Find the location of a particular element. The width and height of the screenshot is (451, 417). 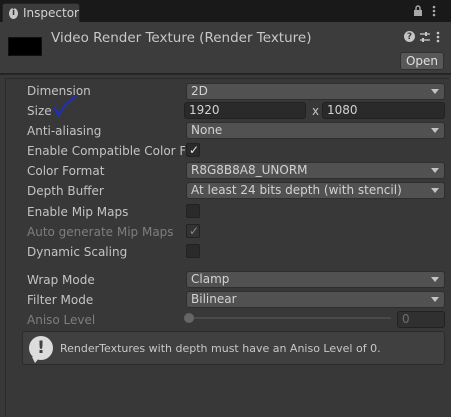

depth-buffer-label: Depth Buffer is located at coordinates (65, 191).